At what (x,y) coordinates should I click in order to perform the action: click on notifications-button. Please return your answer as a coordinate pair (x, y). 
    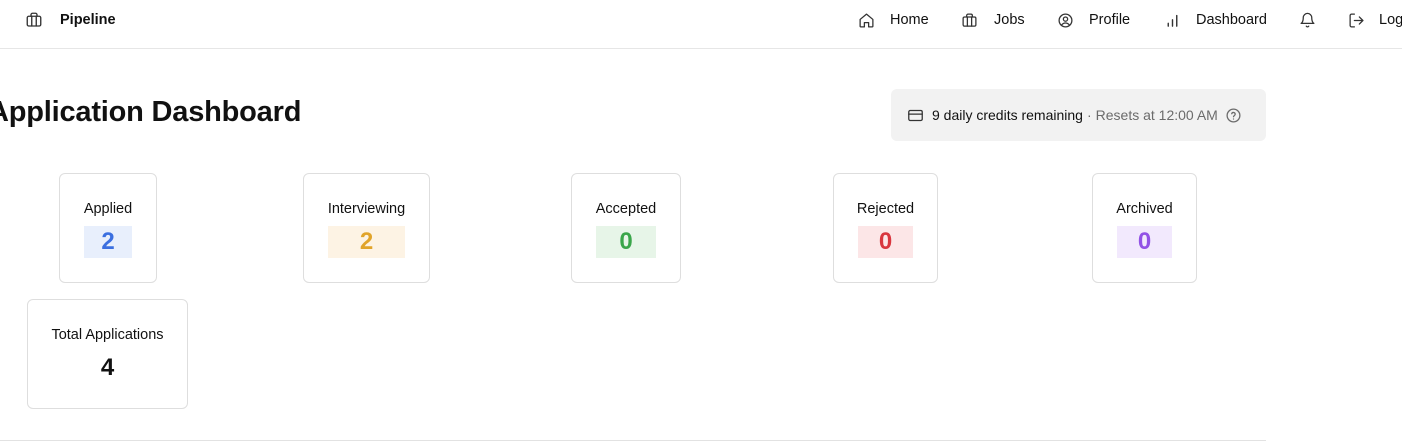
    Looking at the image, I should click on (1307, 20).